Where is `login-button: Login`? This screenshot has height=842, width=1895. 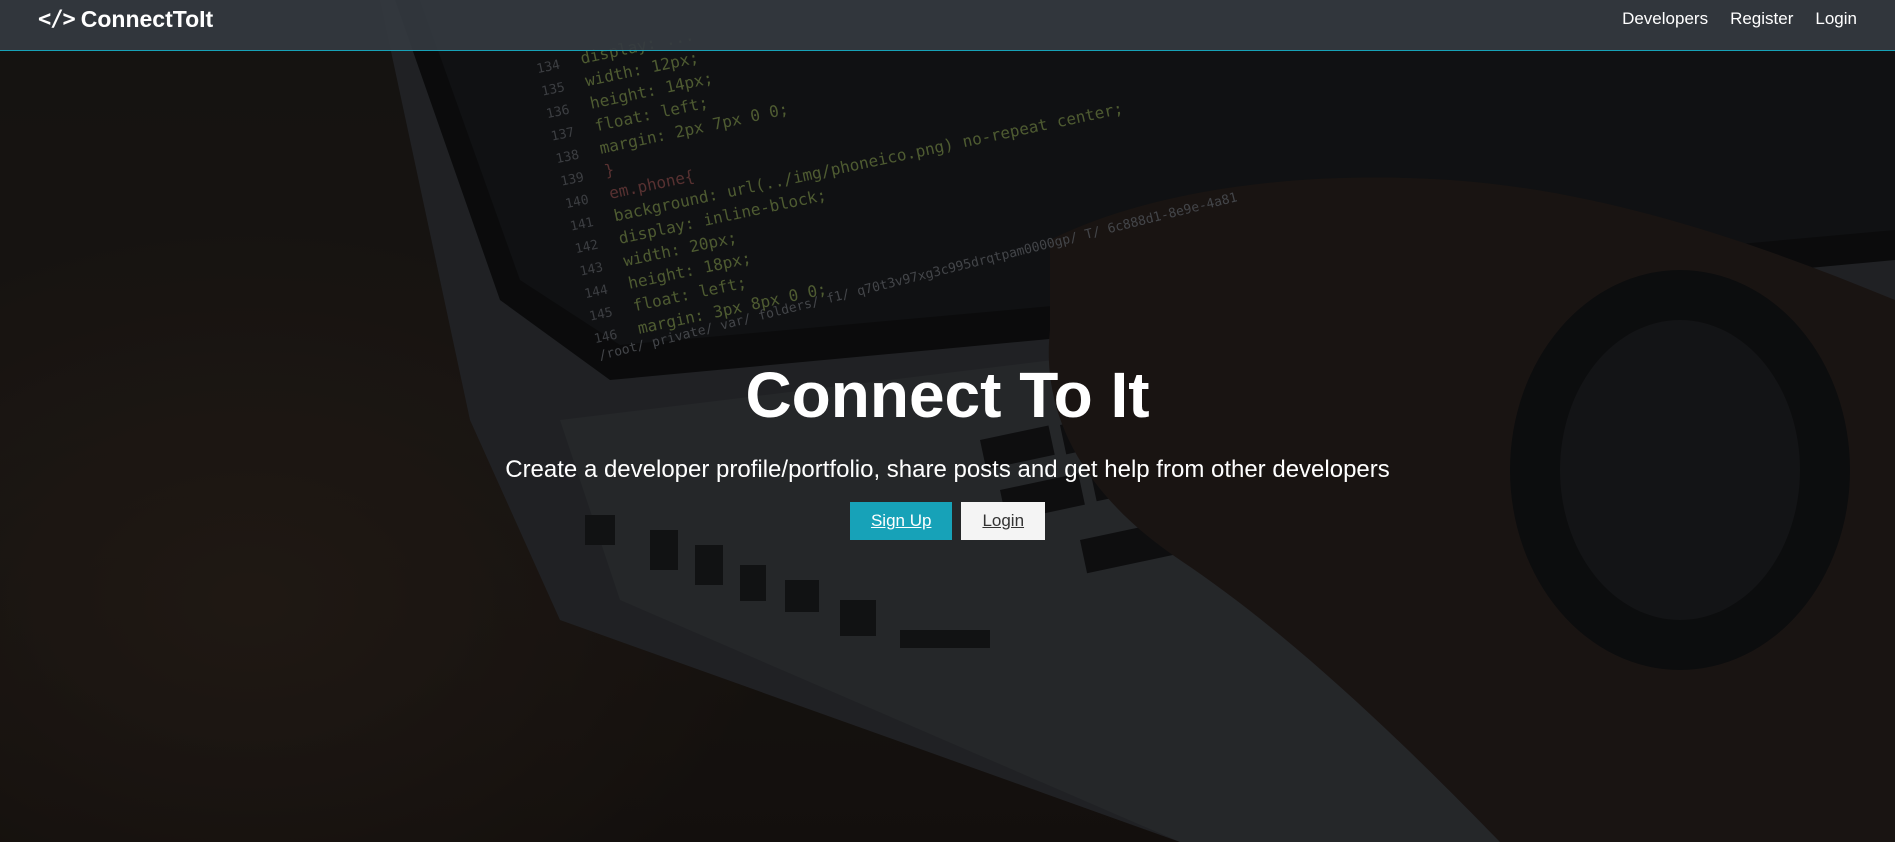
login-button: Login is located at coordinates (1003, 521).